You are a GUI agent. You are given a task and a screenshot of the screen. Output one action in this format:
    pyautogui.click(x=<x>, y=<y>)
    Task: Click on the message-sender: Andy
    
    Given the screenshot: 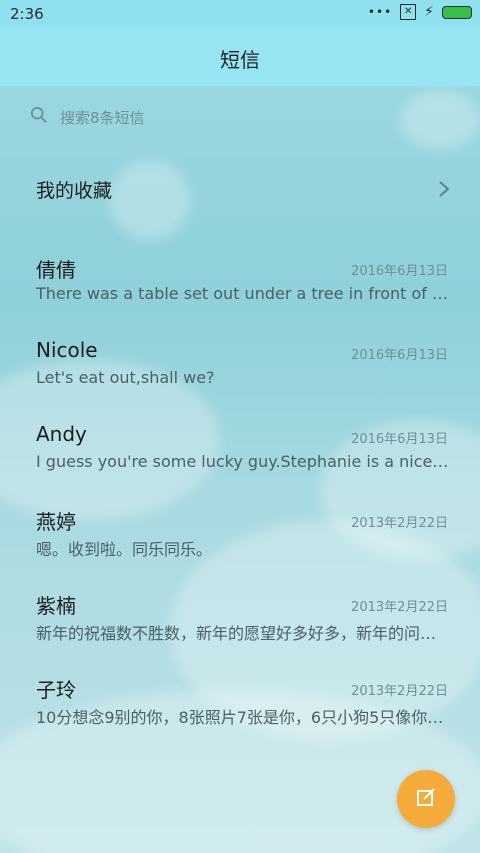 What is the action you would take?
    pyautogui.click(x=61, y=434)
    